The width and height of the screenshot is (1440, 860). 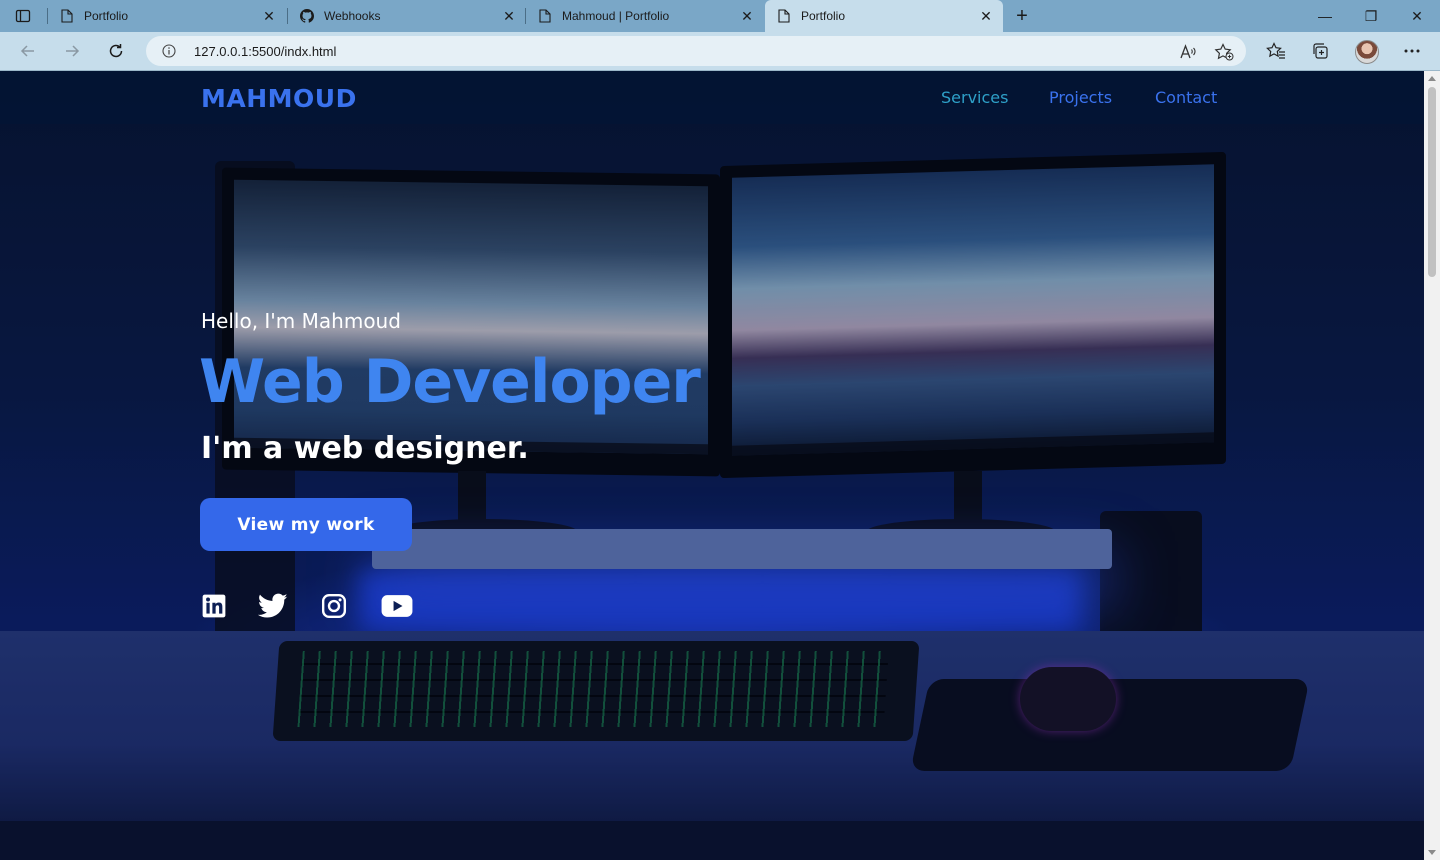 What do you see at coordinates (1080, 97) in the screenshot?
I see `nav-link-projects: Projects` at bounding box center [1080, 97].